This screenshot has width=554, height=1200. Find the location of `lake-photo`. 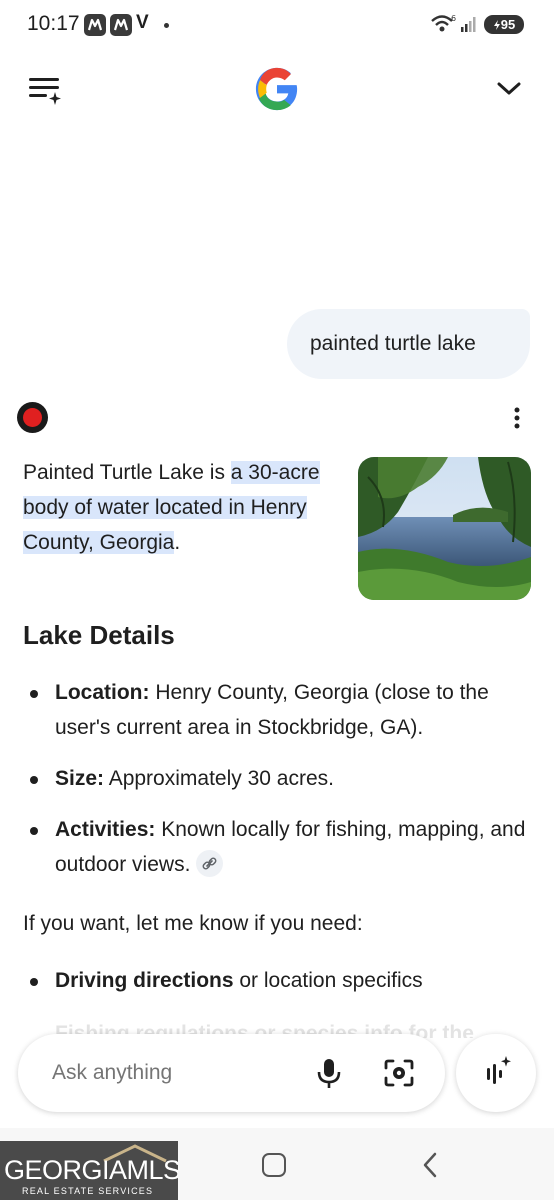

lake-photo is located at coordinates (444, 528).